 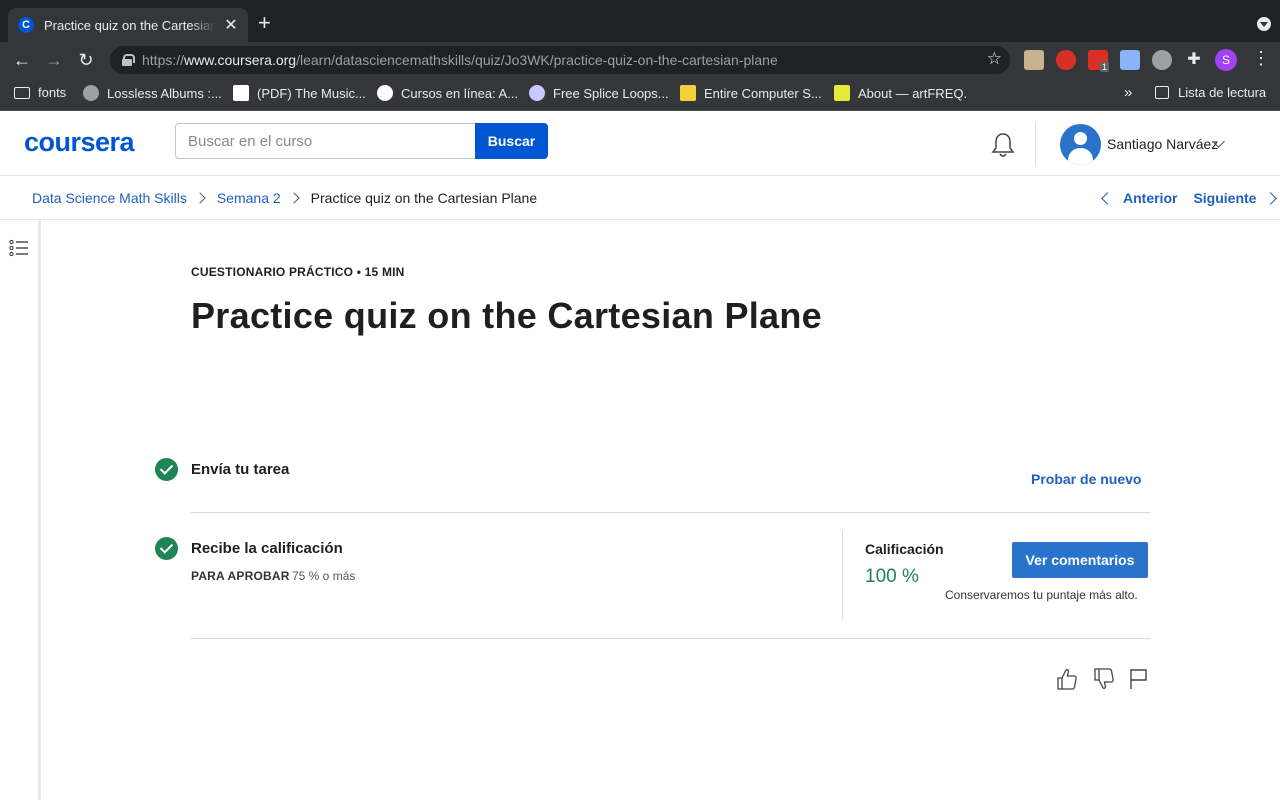 What do you see at coordinates (20, 510) in the screenshot?
I see `side-rail` at bounding box center [20, 510].